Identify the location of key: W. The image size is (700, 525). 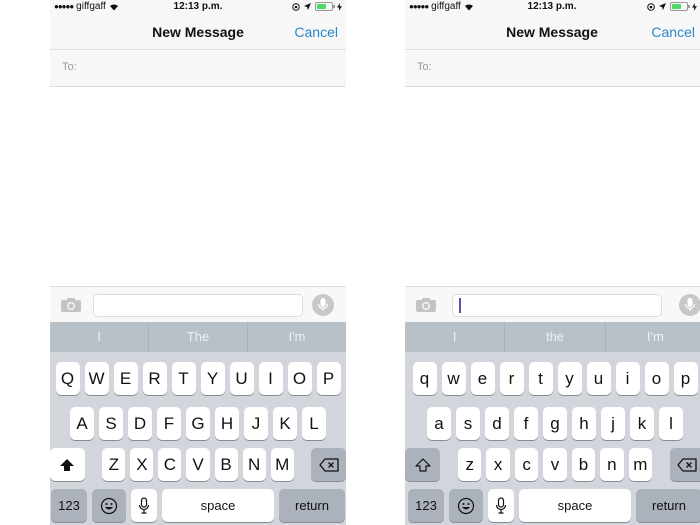
(96, 378).